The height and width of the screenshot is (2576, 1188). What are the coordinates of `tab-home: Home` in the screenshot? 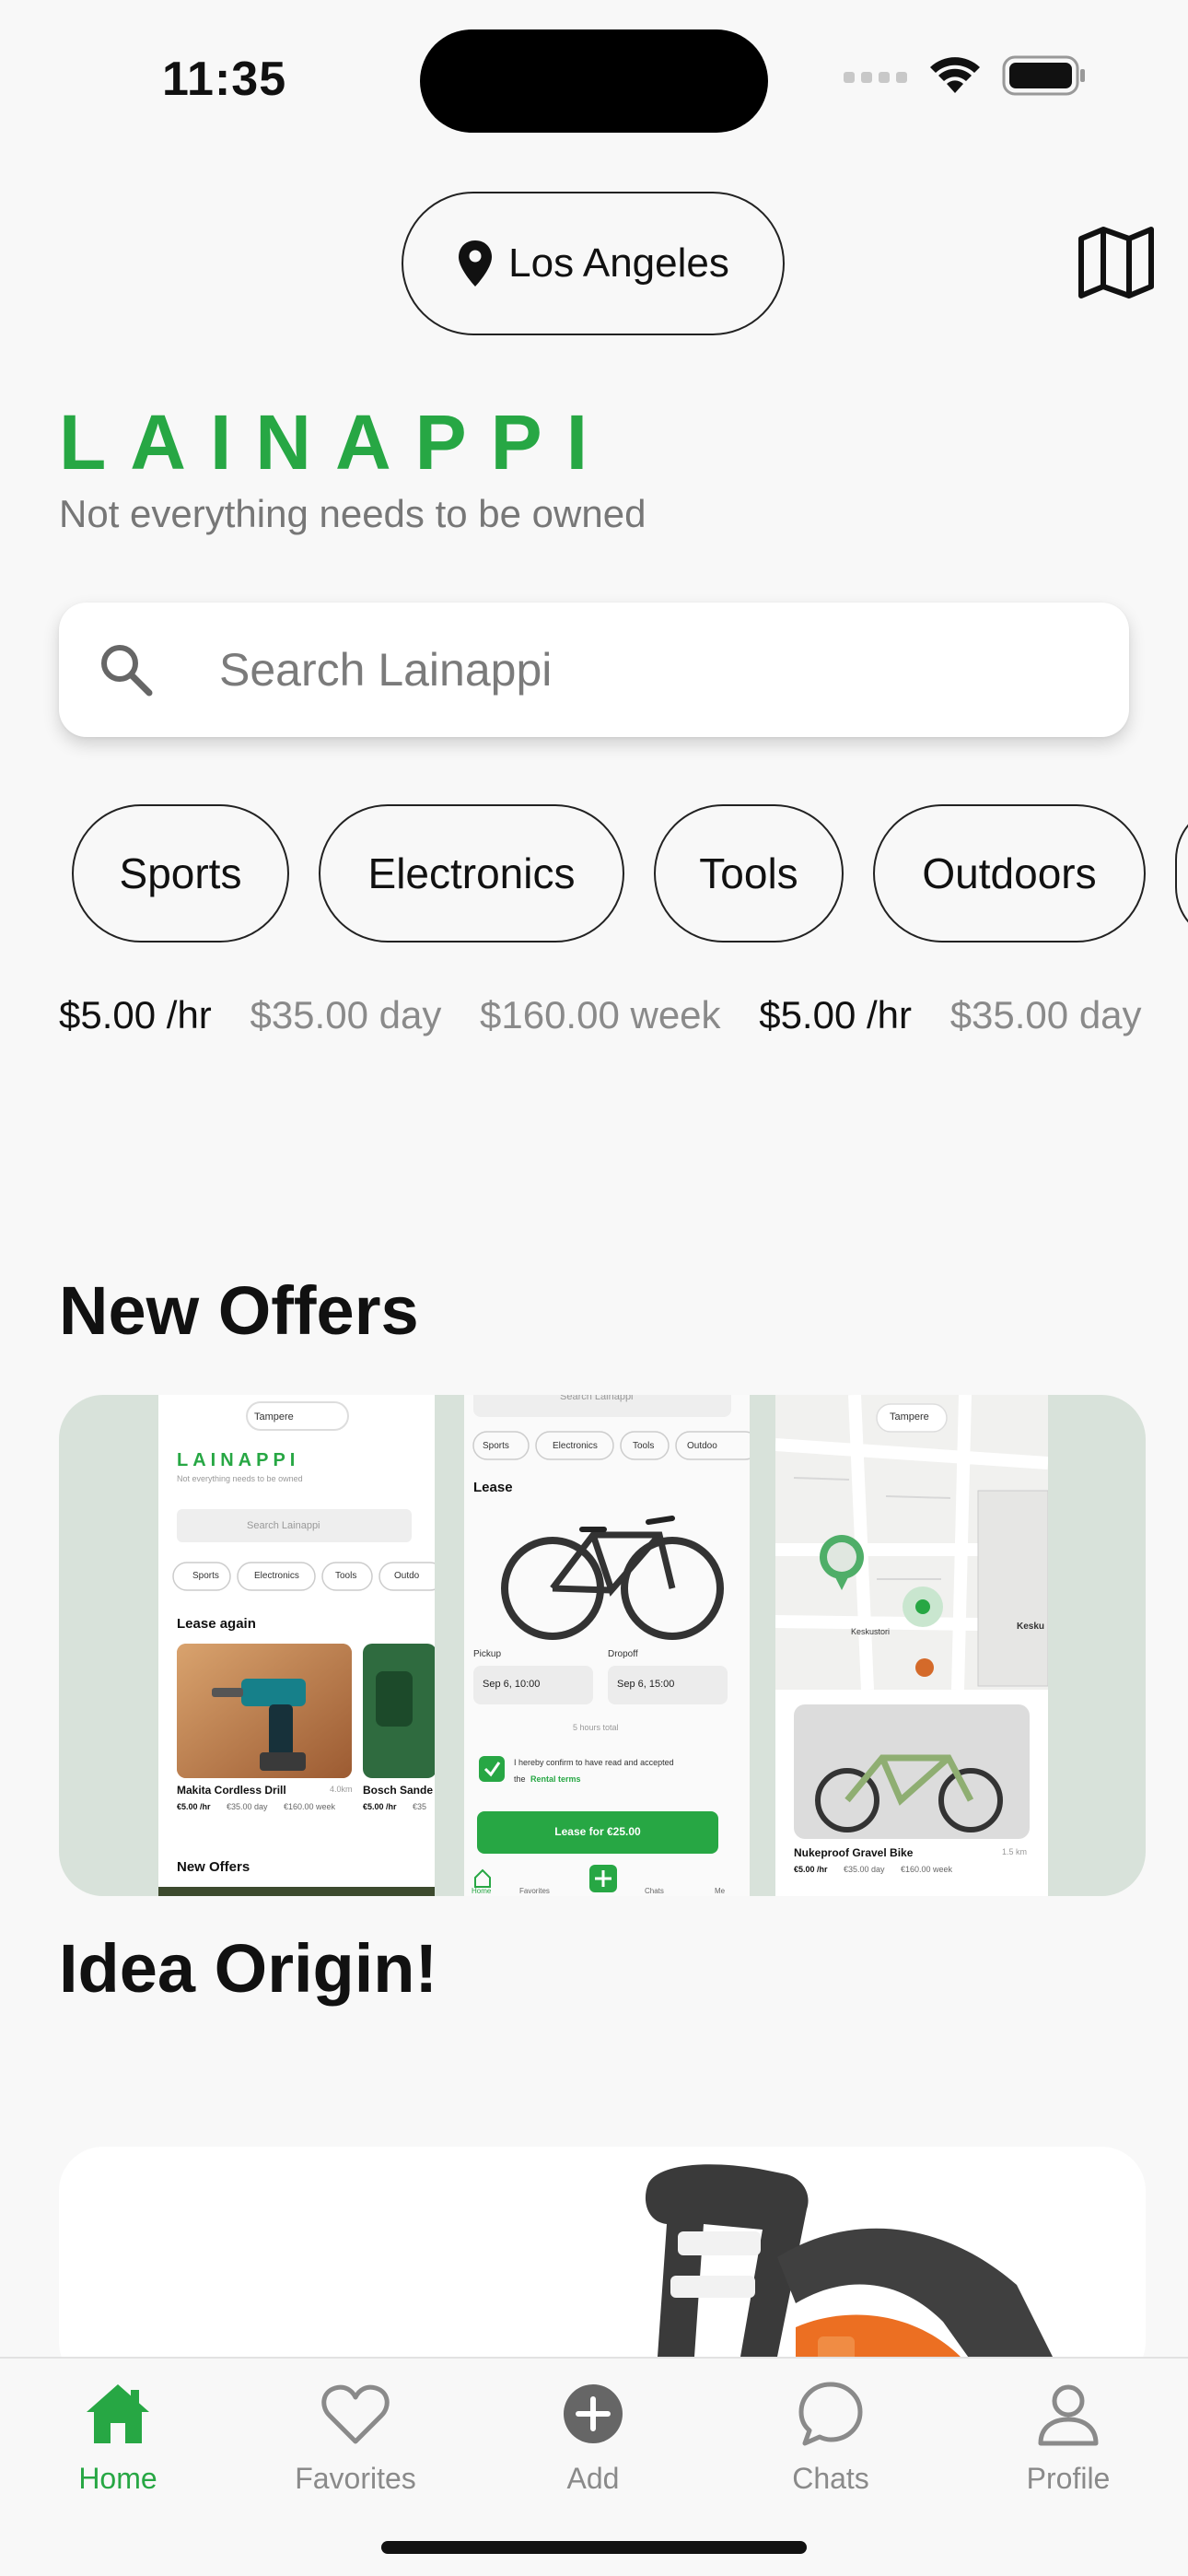 It's located at (118, 2446).